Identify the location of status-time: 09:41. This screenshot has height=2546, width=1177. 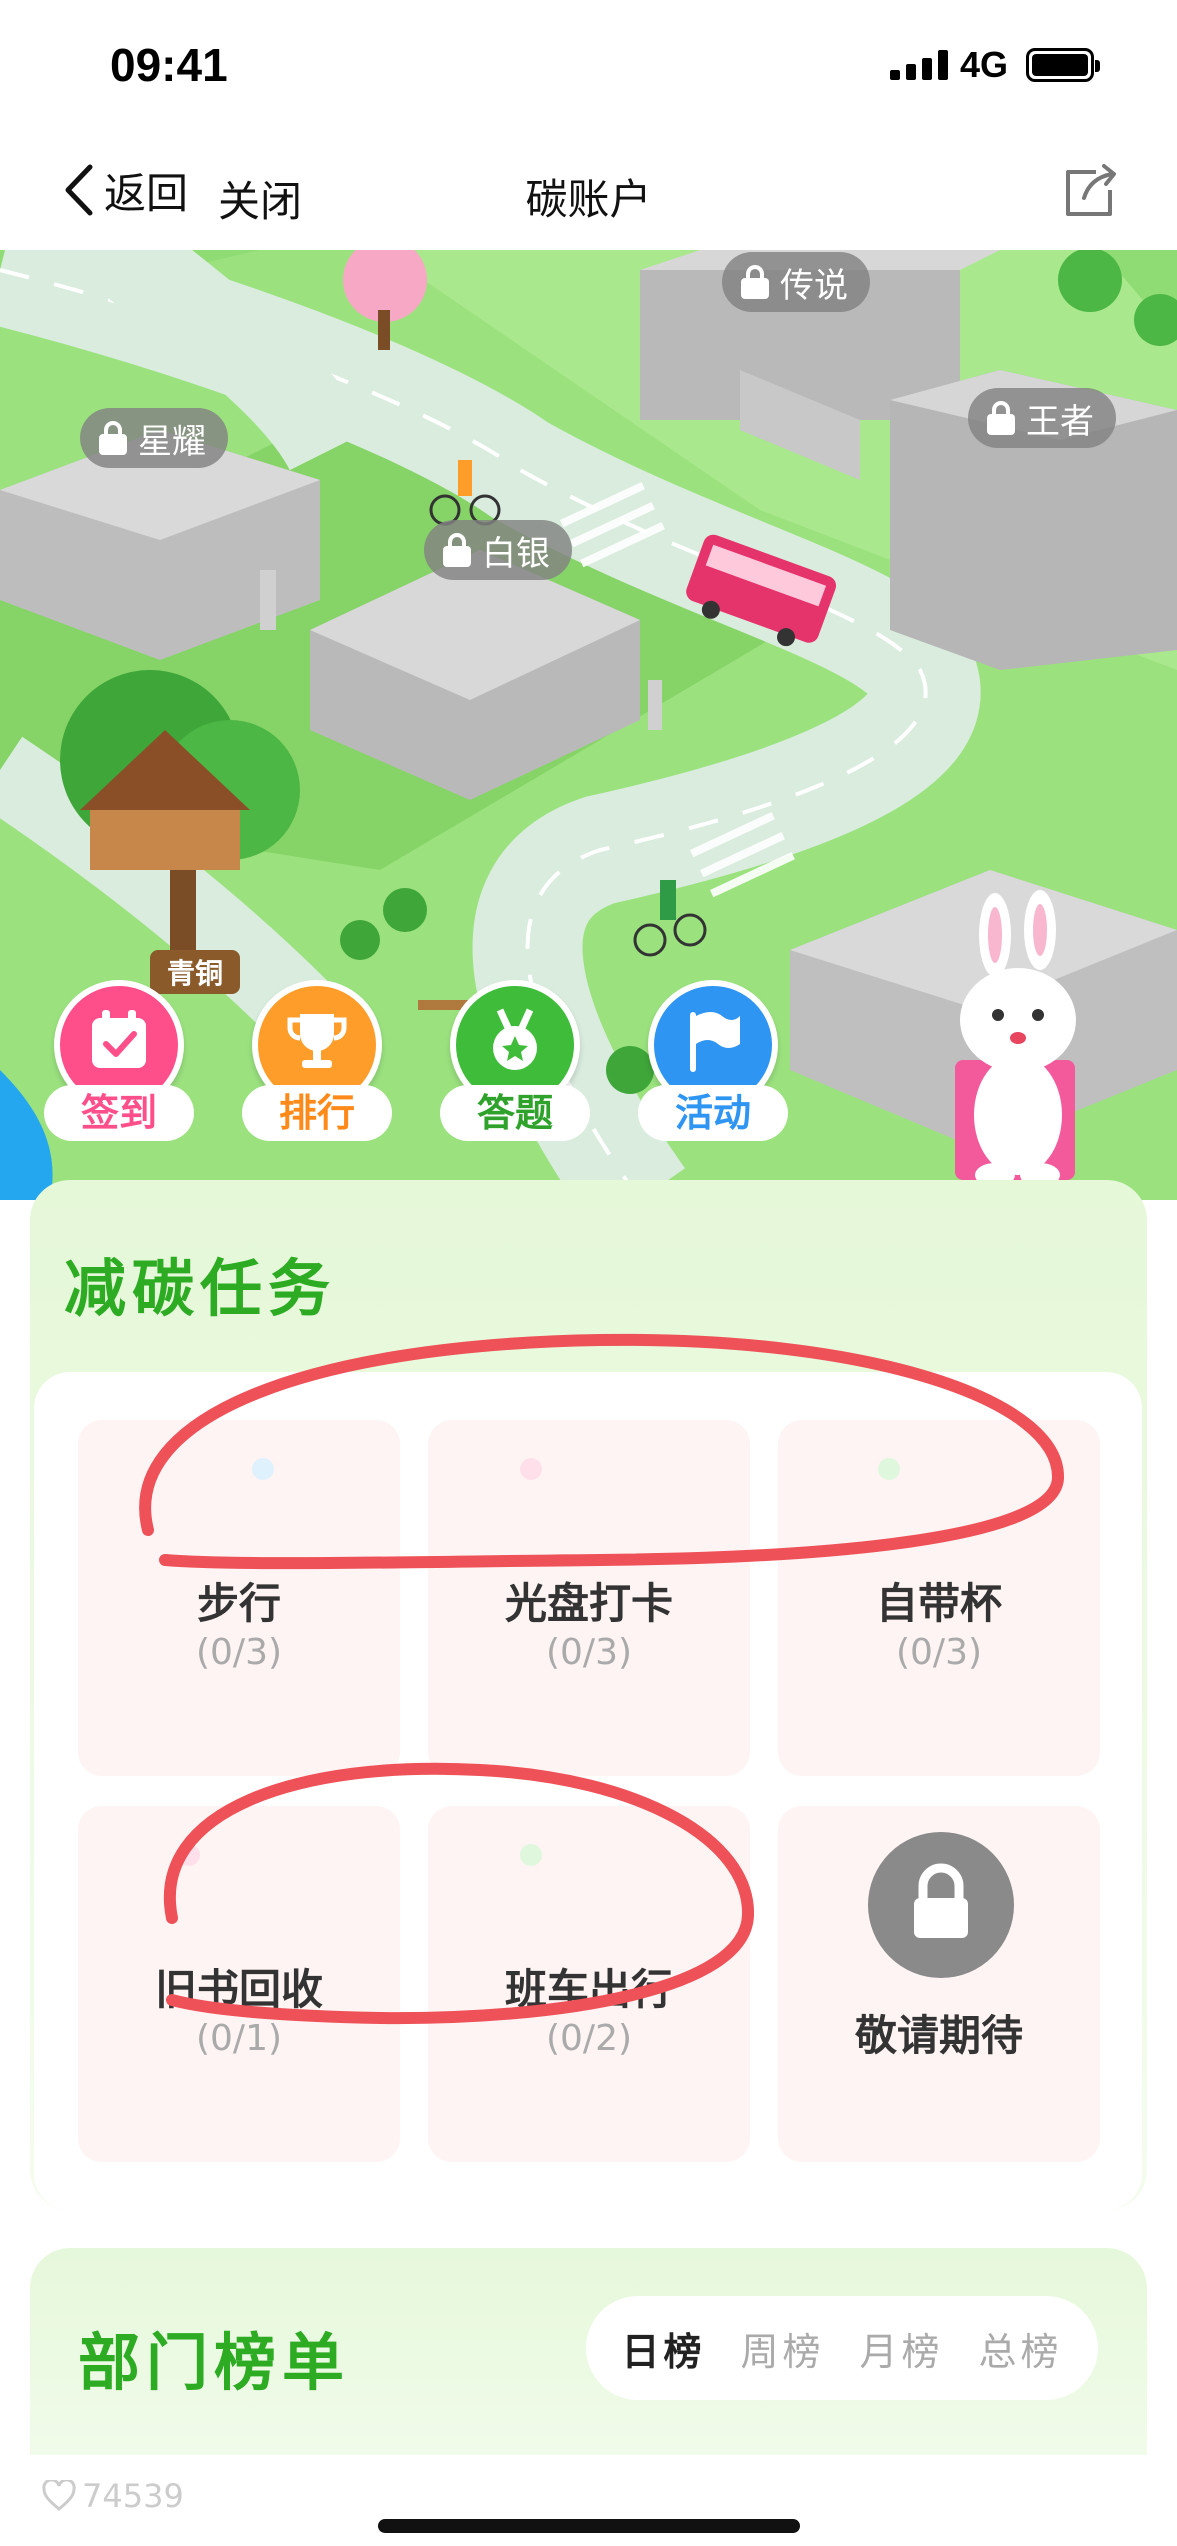
(169, 65).